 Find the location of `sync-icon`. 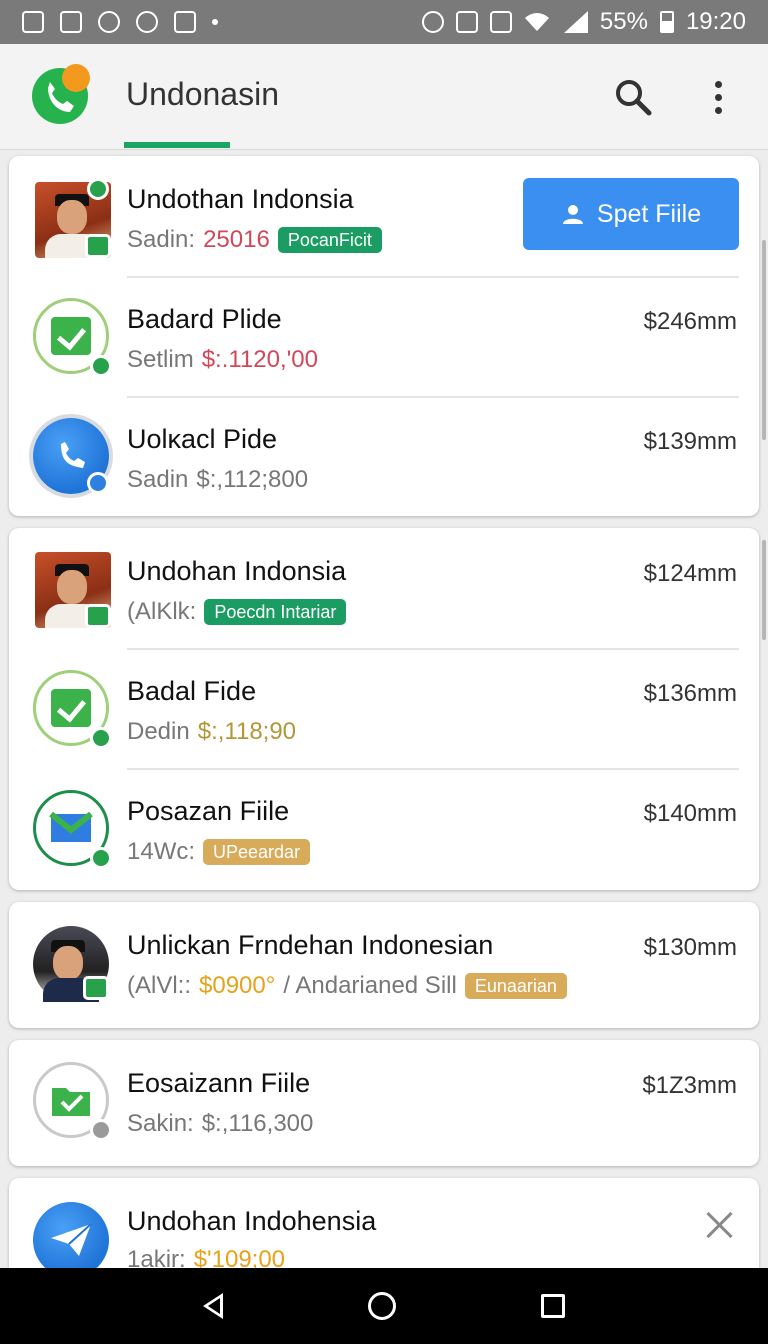

sync-icon is located at coordinates (432, 22).